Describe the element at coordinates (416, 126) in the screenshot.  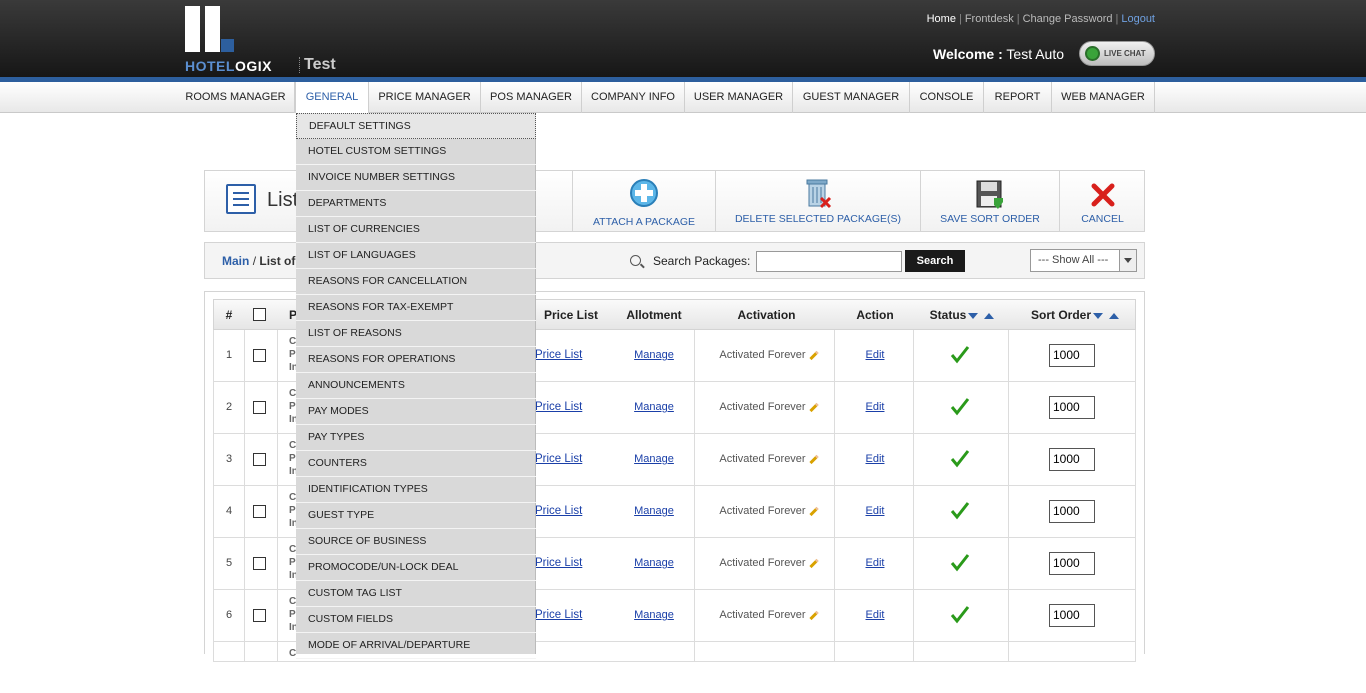
I see `menu-item-default-settings: DEFAULT SETTINGS` at that location.